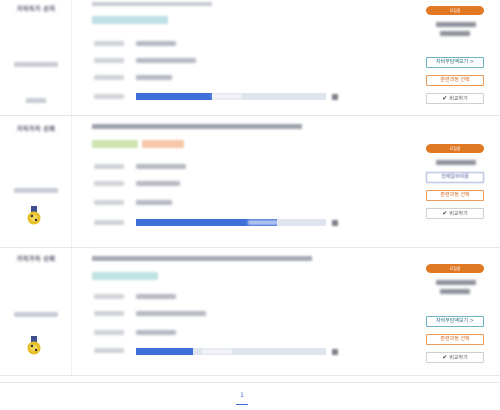 Image resolution: width=500 pixels, height=410 pixels. I want to click on course-logo-column: 가지치기 산지, so click(36, 57).